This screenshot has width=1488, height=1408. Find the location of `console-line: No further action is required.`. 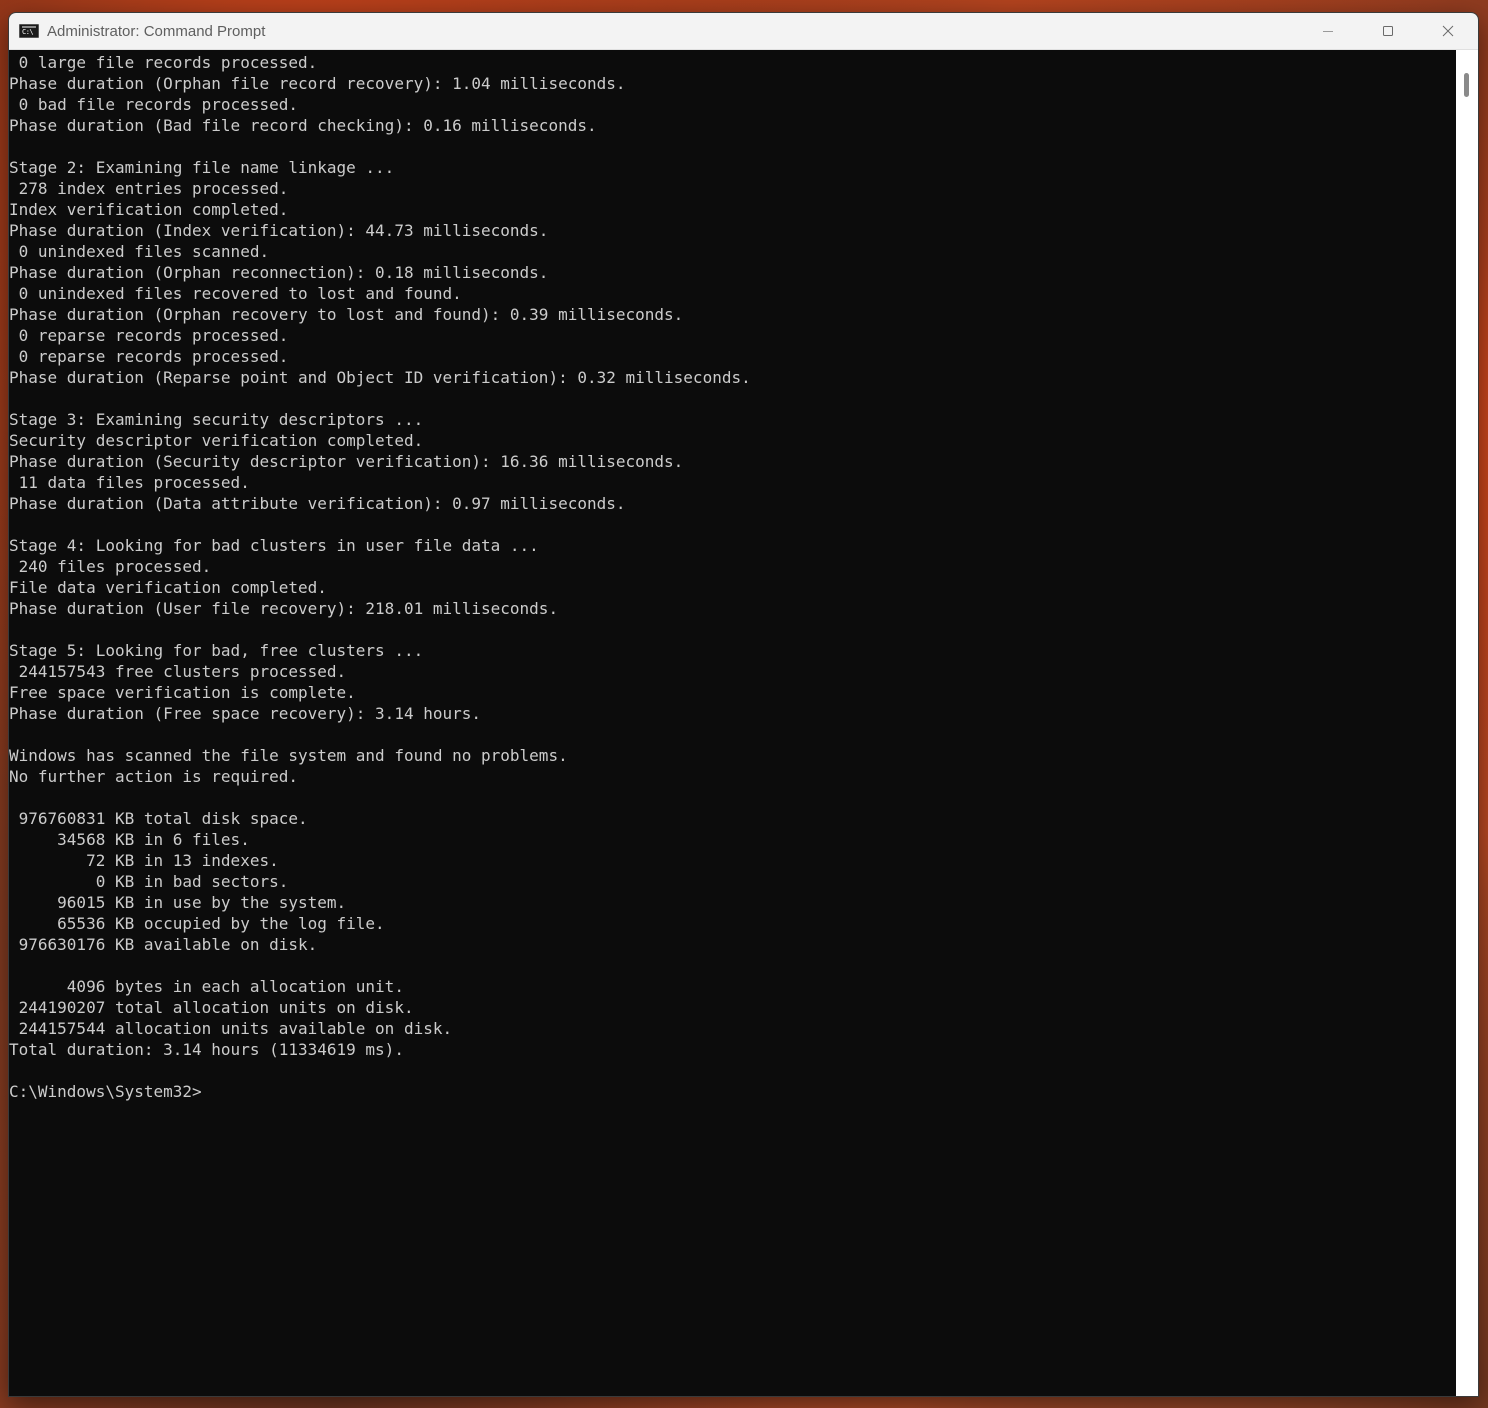

console-line: No further action is required. is located at coordinates (153, 776).